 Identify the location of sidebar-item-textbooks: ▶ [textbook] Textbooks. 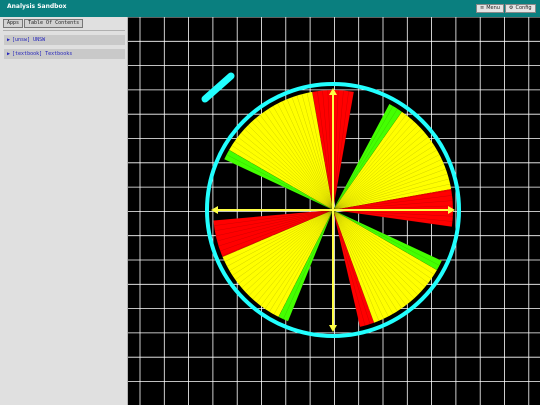
(64, 54).